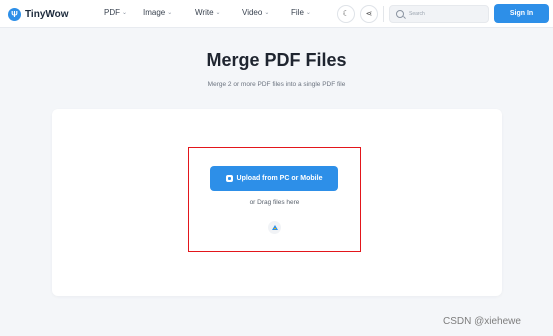  I want to click on logo: Ψ TinyWow, so click(38, 14).